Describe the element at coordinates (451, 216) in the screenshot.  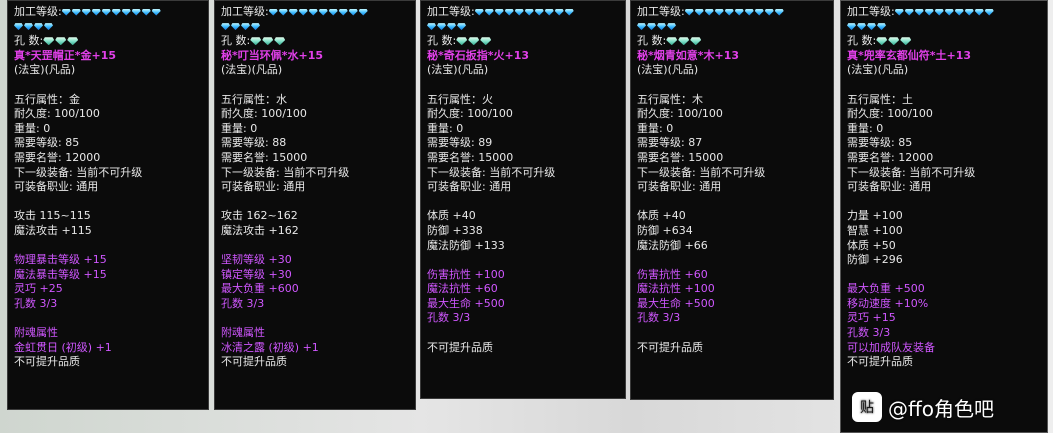
I see `tooltip-line-text: 体质 +40` at that location.